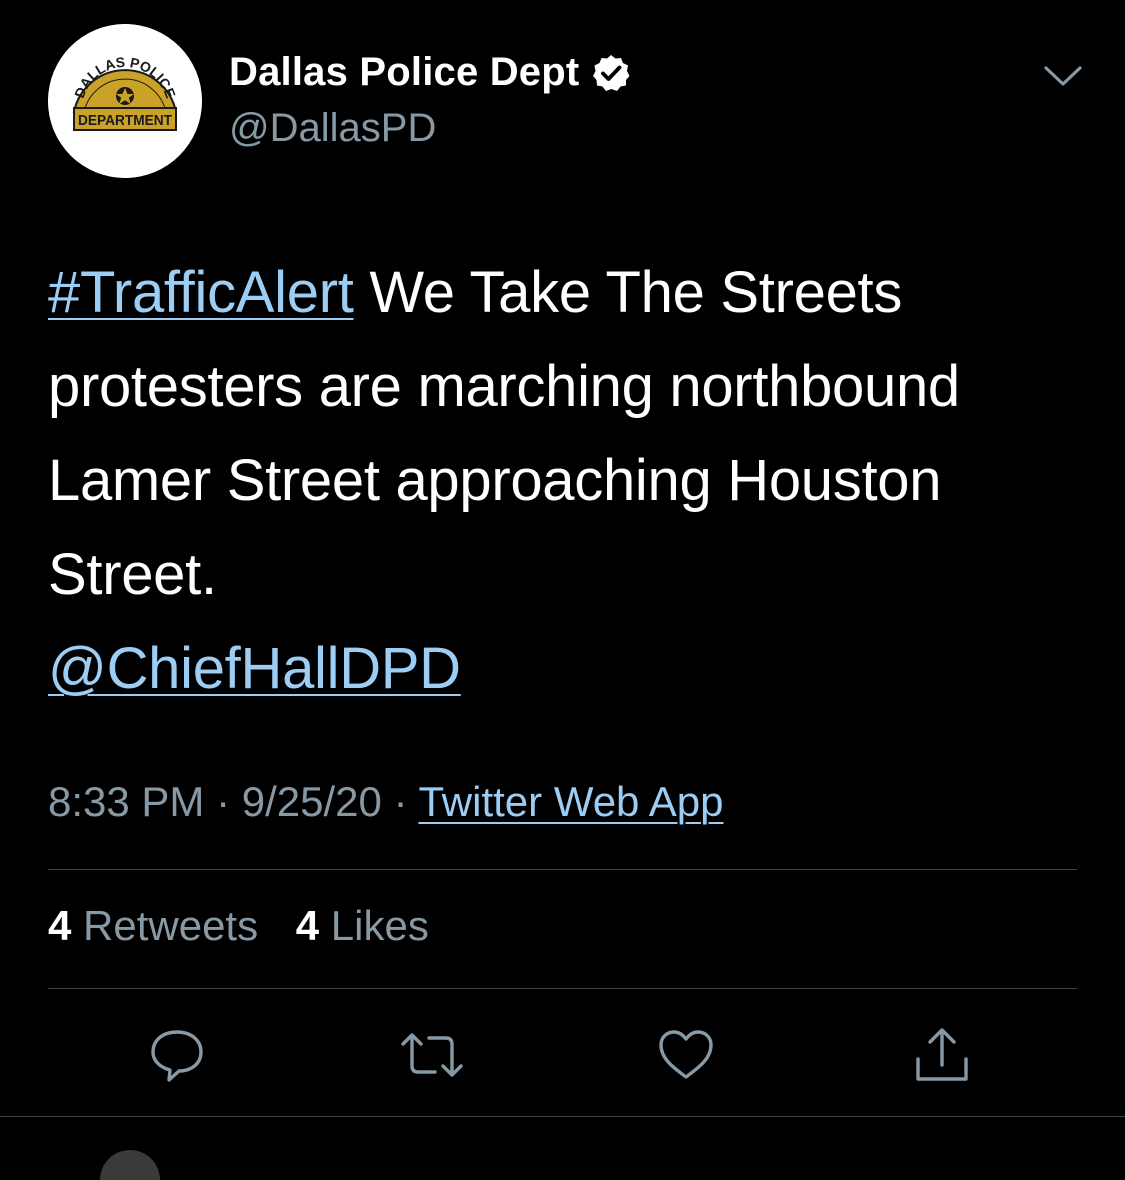 The width and height of the screenshot is (1125, 1180). I want to click on retweets-stat: 4 Retweets, so click(153, 925).